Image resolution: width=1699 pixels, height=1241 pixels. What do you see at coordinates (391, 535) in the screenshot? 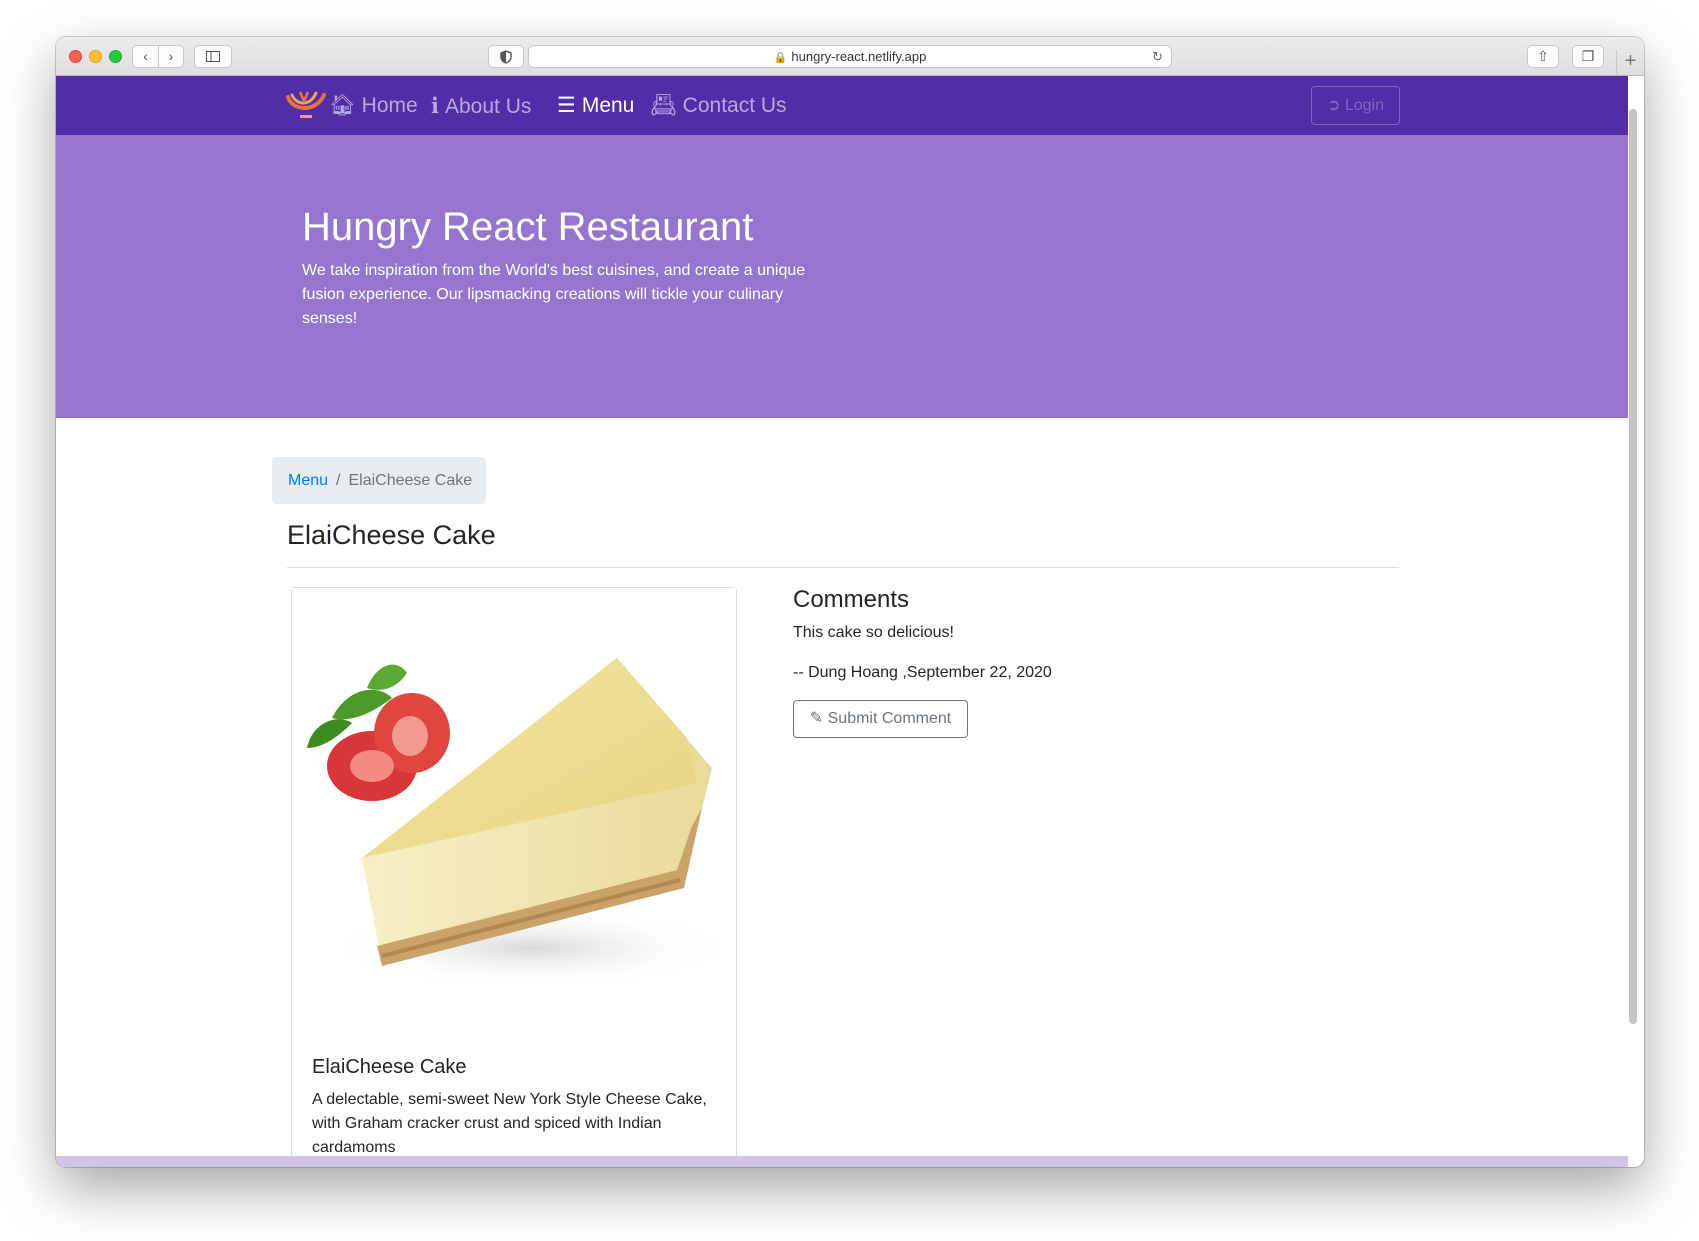
I see `page-title: ElaiCheese Cake` at bounding box center [391, 535].